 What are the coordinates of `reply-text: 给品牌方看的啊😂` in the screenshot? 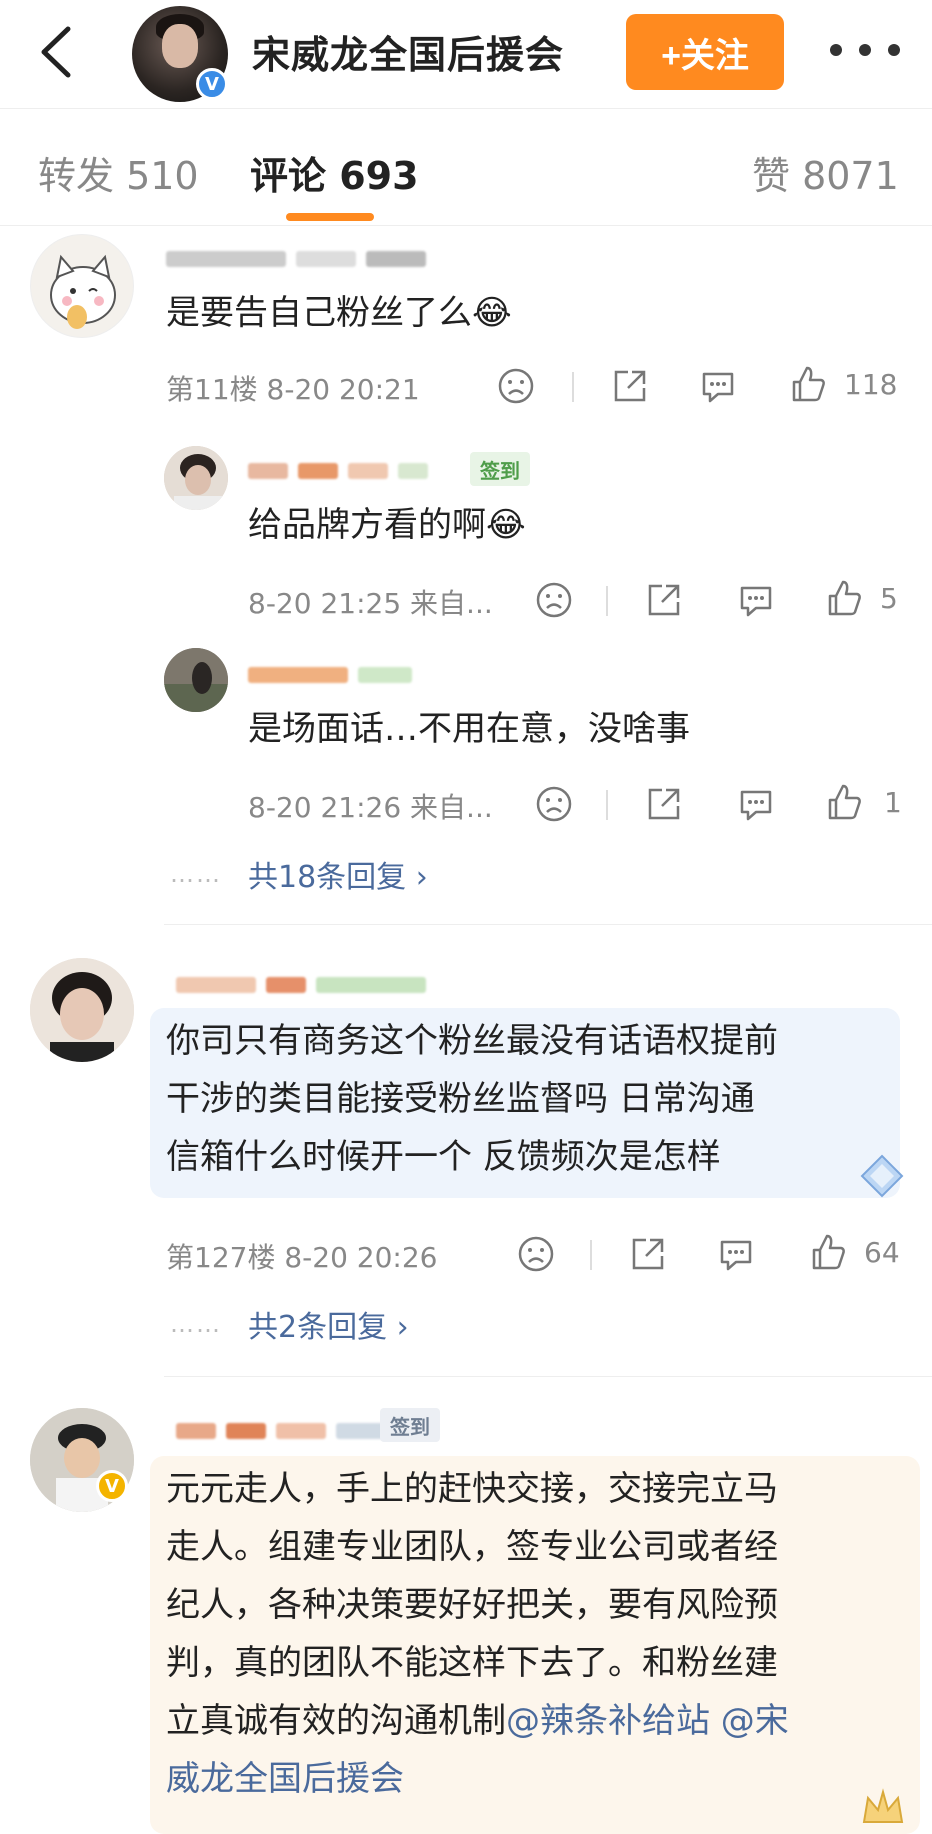 It's located at (387, 525).